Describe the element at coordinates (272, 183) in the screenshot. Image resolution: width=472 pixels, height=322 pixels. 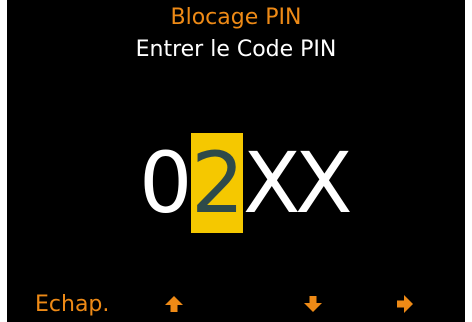
I see `pin-digit-3: X` at that location.